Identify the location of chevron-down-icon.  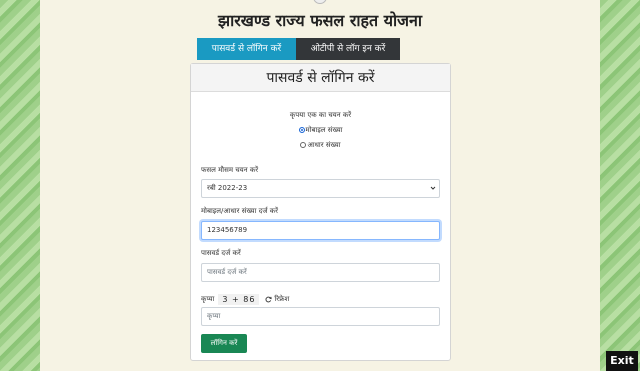
(433, 188).